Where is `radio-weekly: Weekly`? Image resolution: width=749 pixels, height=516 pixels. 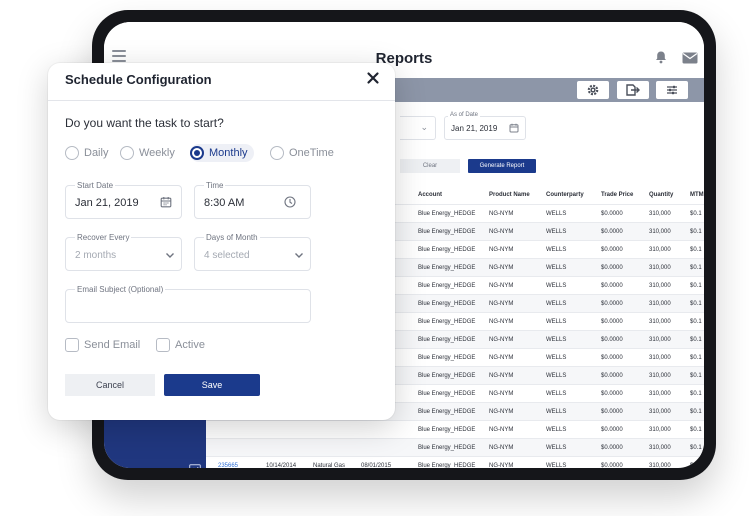 radio-weekly: Weekly is located at coordinates (147, 153).